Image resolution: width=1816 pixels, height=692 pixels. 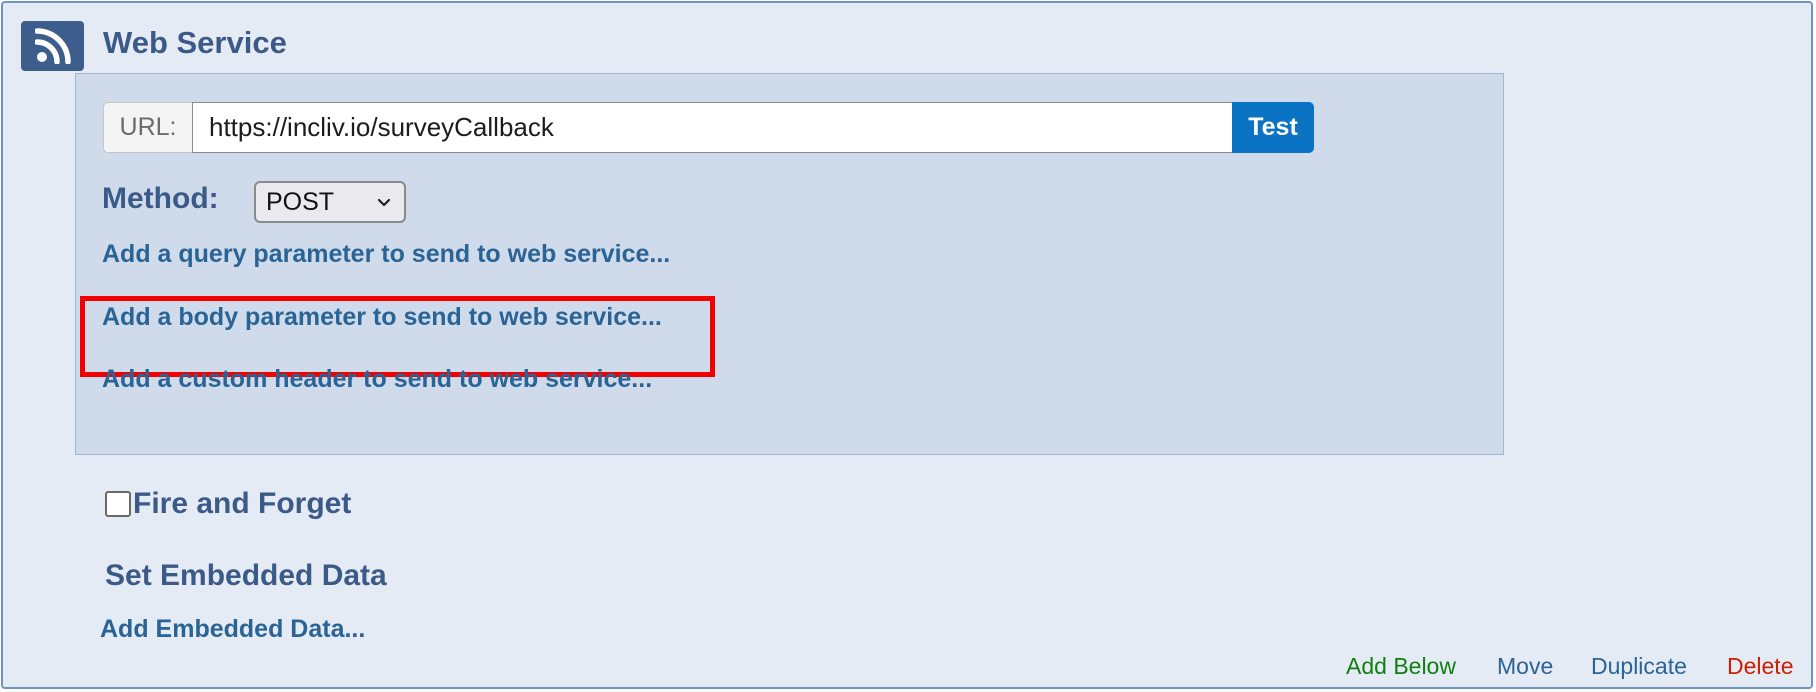 I want to click on url-input, so click(x=712, y=127).